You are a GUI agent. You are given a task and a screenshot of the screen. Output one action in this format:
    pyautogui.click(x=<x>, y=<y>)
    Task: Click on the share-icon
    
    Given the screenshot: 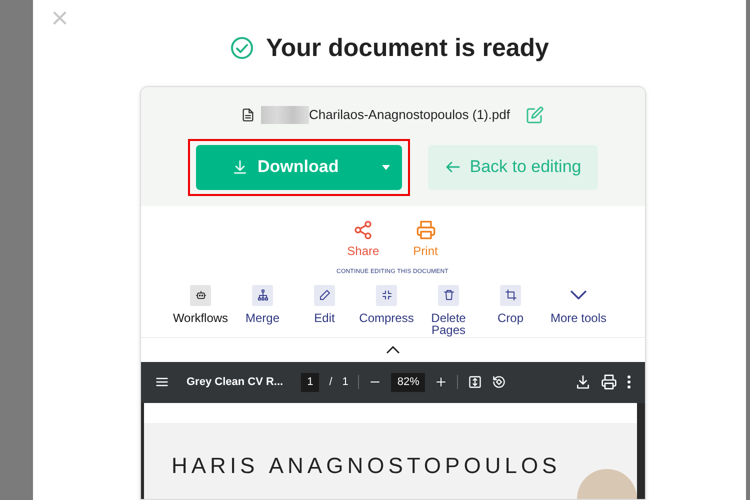 What is the action you would take?
    pyautogui.click(x=363, y=230)
    